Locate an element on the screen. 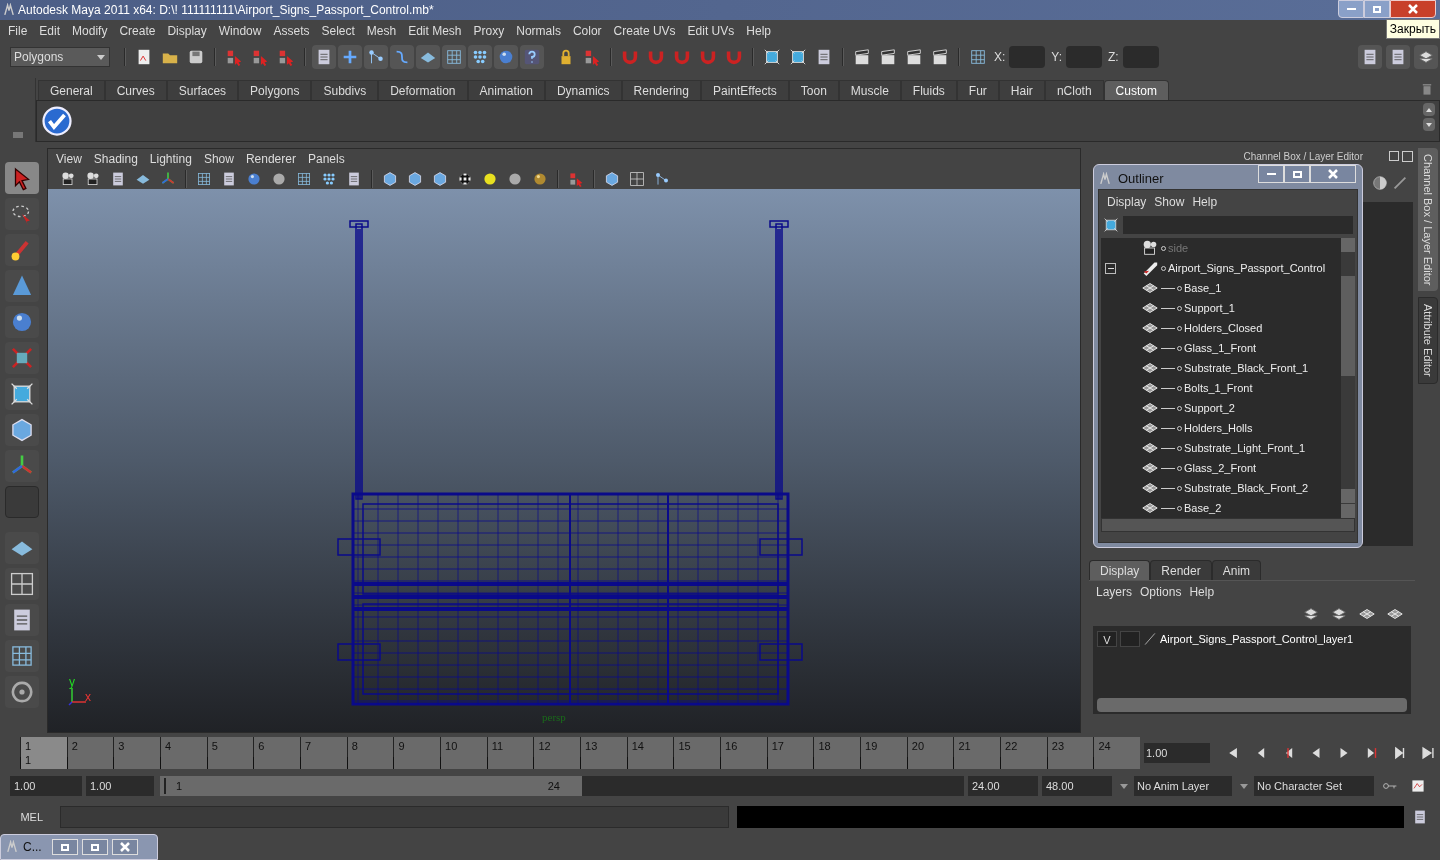  maximize-button is located at coordinates (1297, 174).